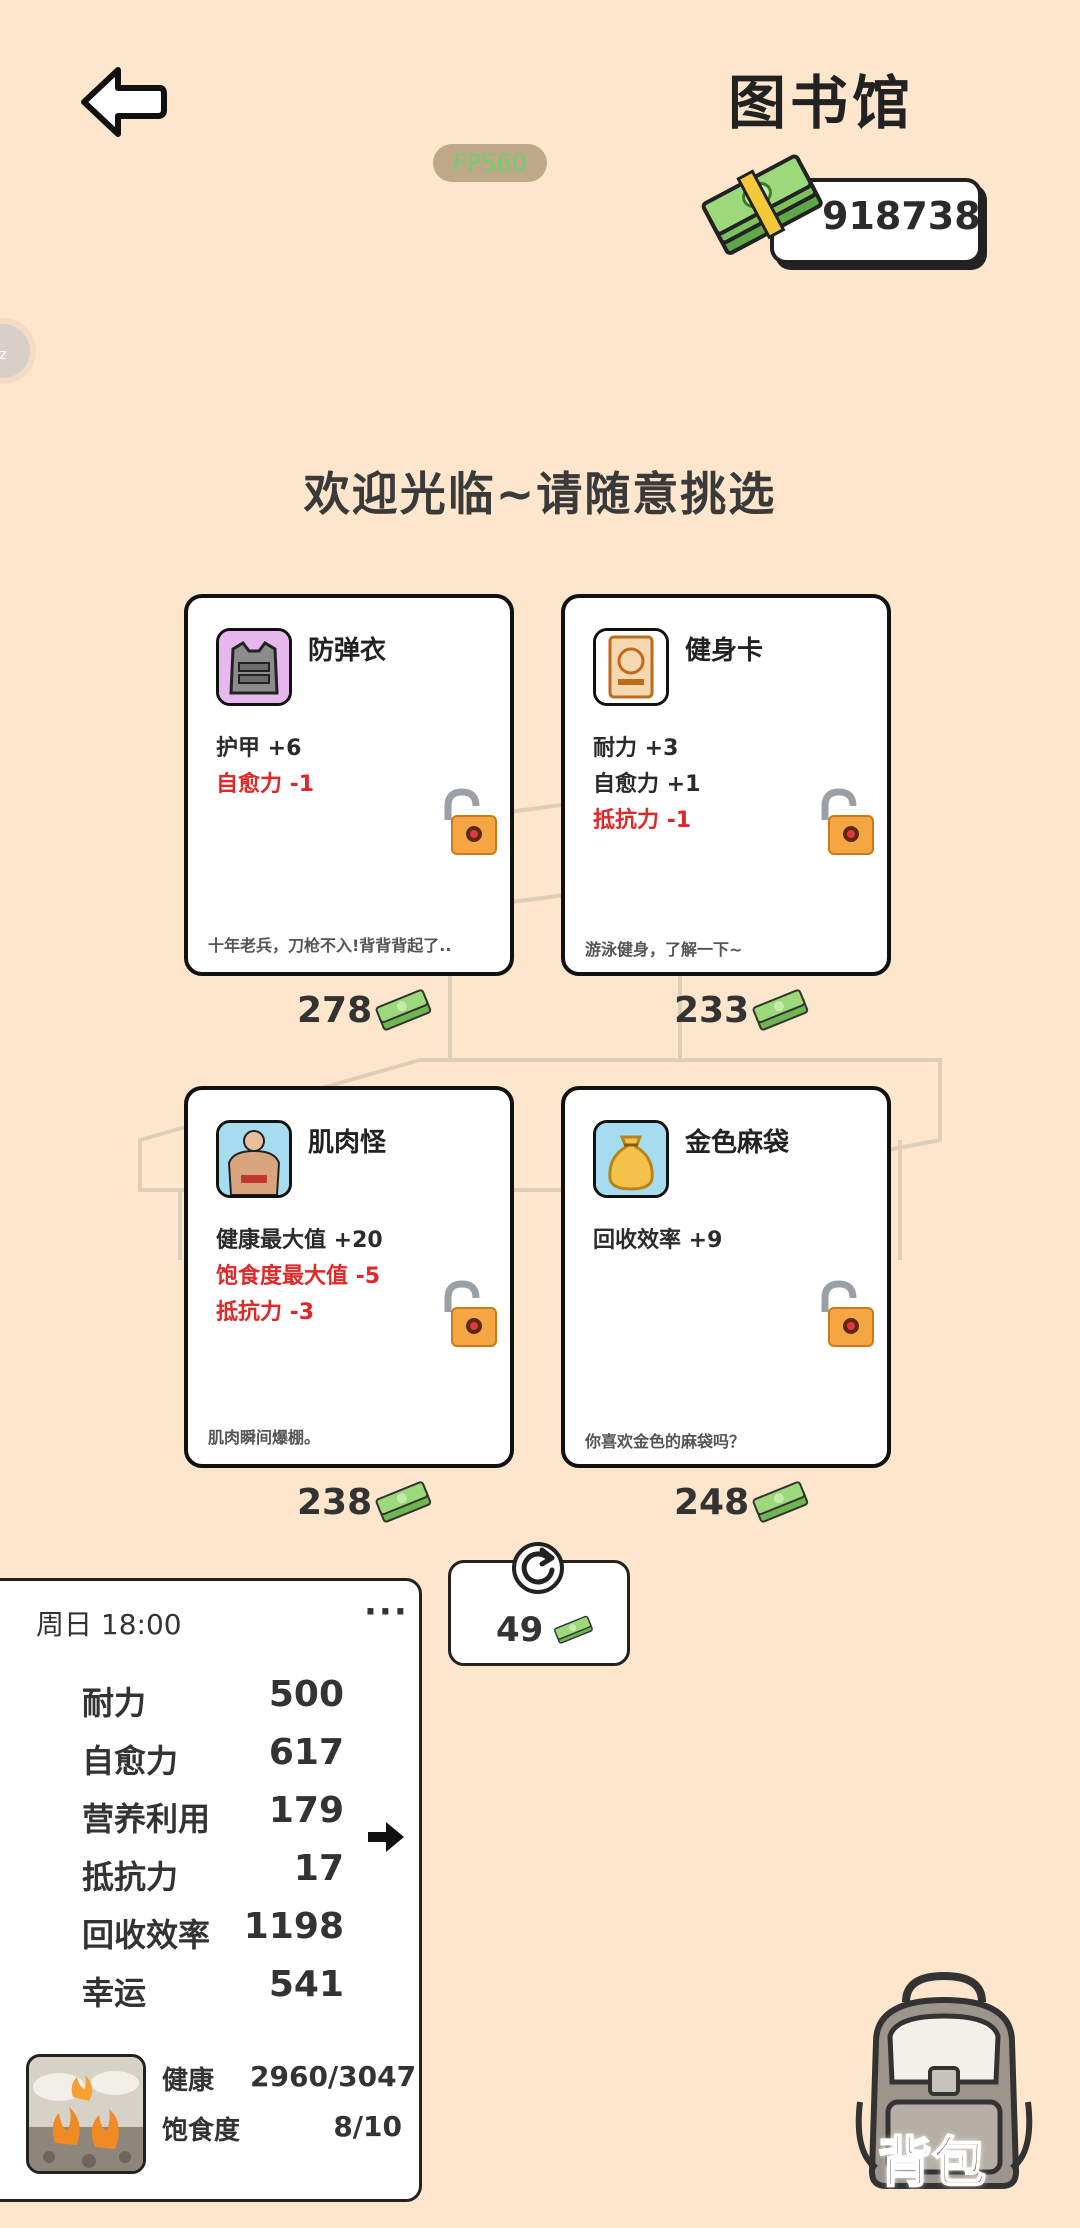  What do you see at coordinates (538, 1568) in the screenshot?
I see `refresh-icon` at bounding box center [538, 1568].